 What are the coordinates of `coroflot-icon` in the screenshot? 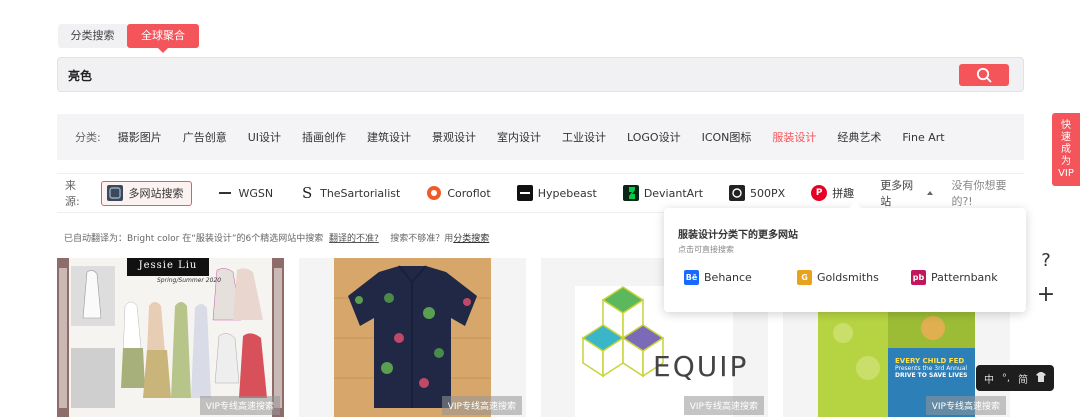 It's located at (434, 193).